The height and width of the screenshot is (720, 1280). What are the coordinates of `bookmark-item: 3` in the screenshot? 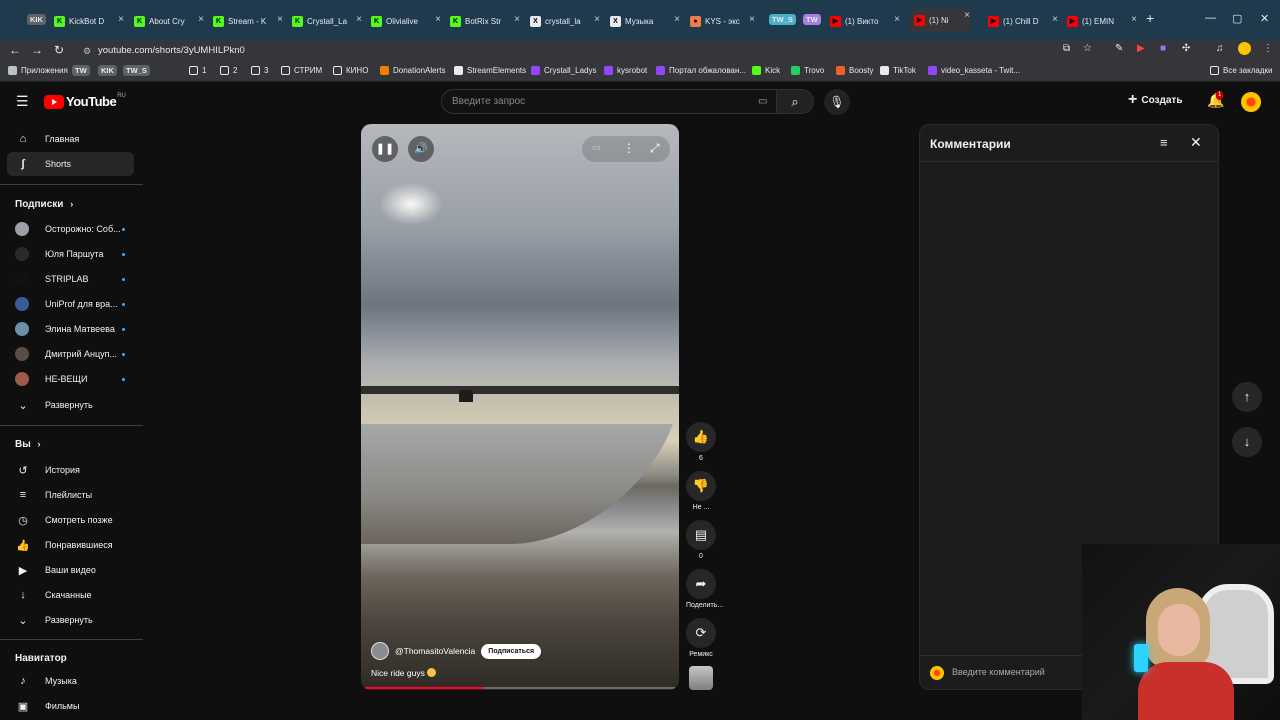 It's located at (259, 70).